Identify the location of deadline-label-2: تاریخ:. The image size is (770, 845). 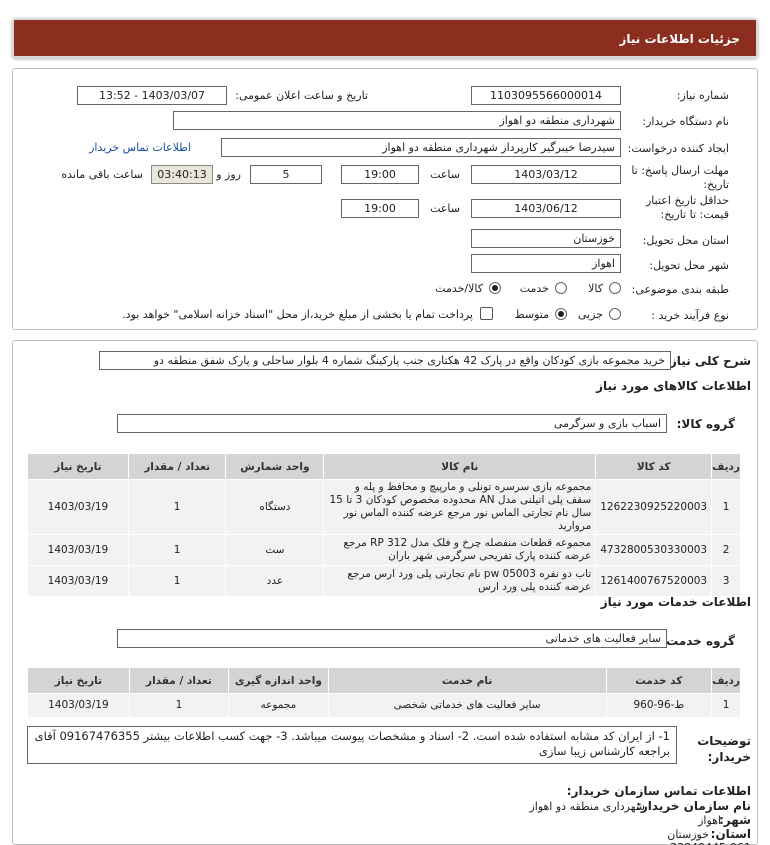
(716, 184).